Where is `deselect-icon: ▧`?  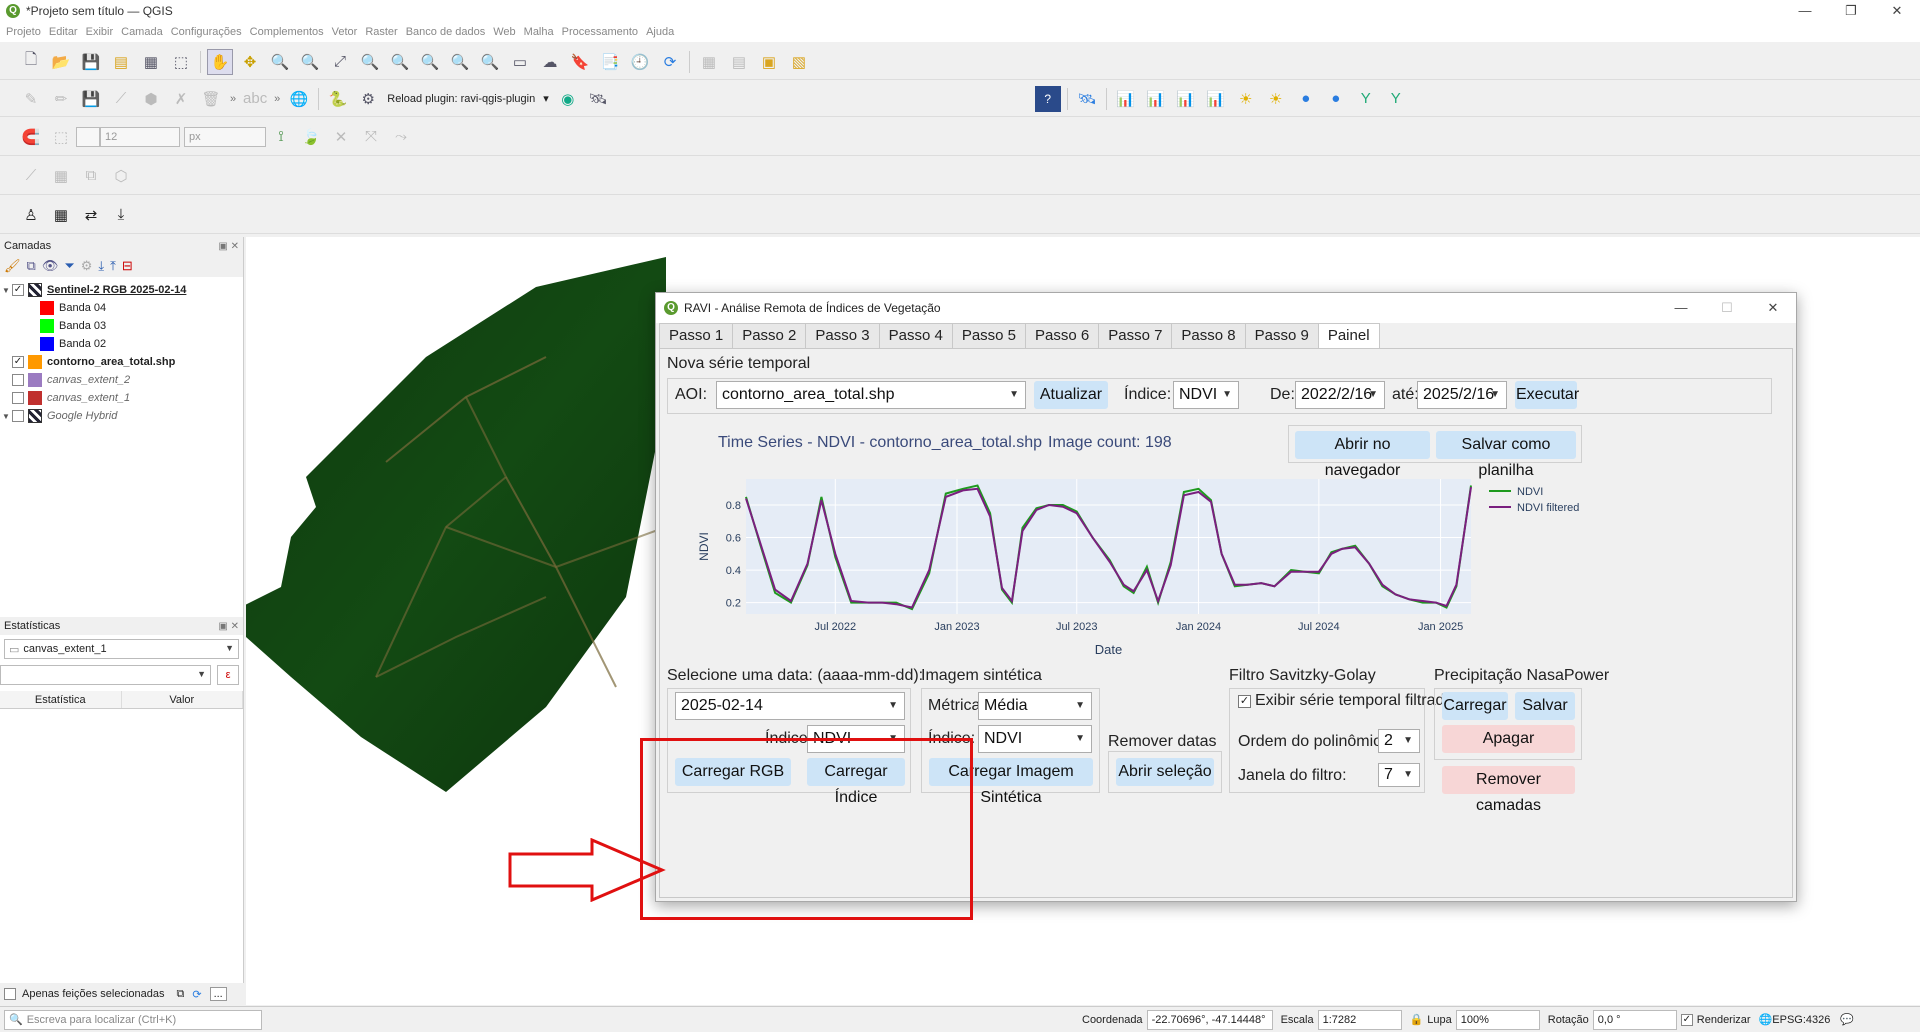
deselect-icon: ▧ is located at coordinates (799, 62).